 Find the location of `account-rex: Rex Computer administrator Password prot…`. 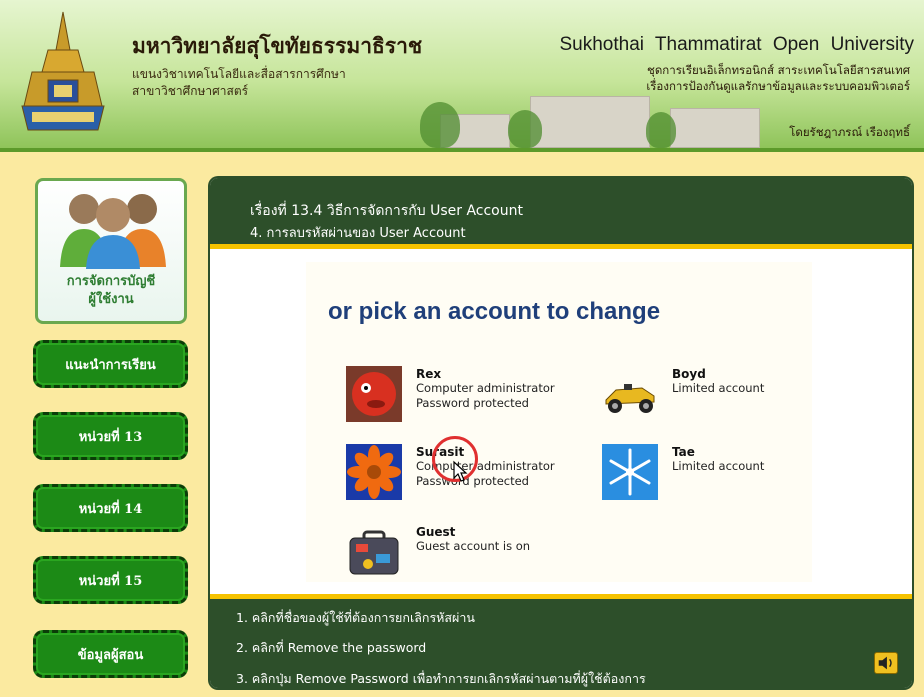

account-rex: Rex Computer administrator Password prot… is located at coordinates (456, 395).